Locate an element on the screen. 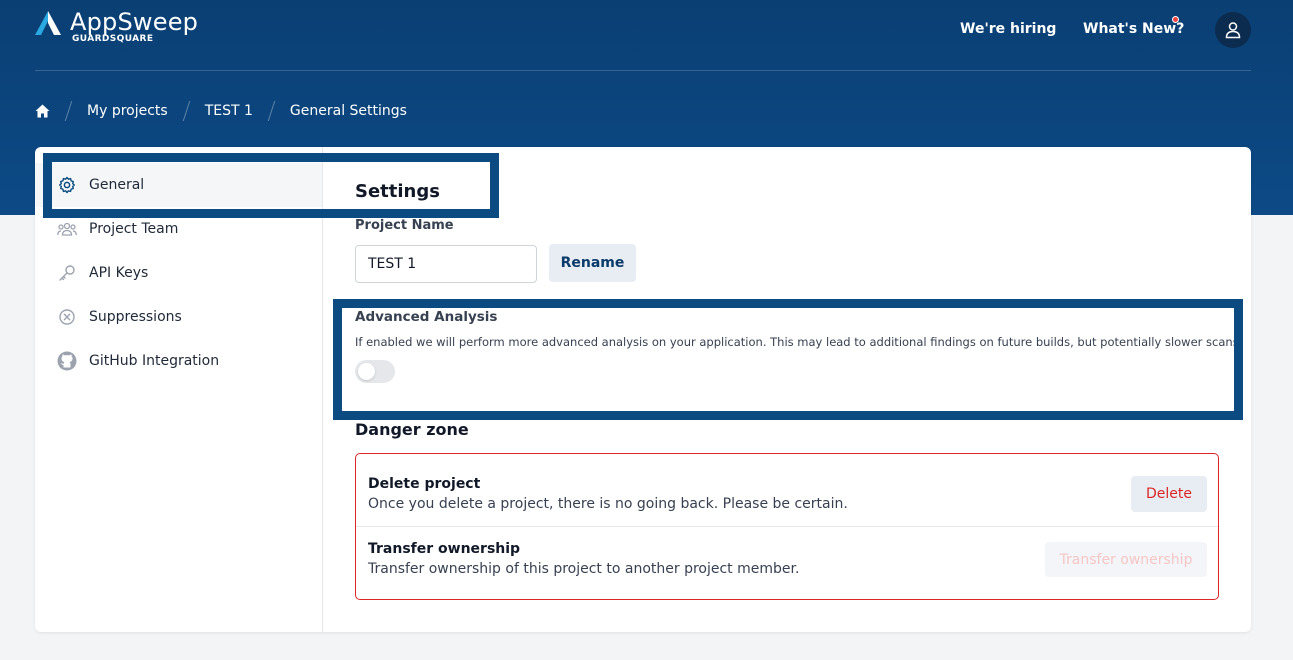  highlight-frame-general is located at coordinates (271, 185).